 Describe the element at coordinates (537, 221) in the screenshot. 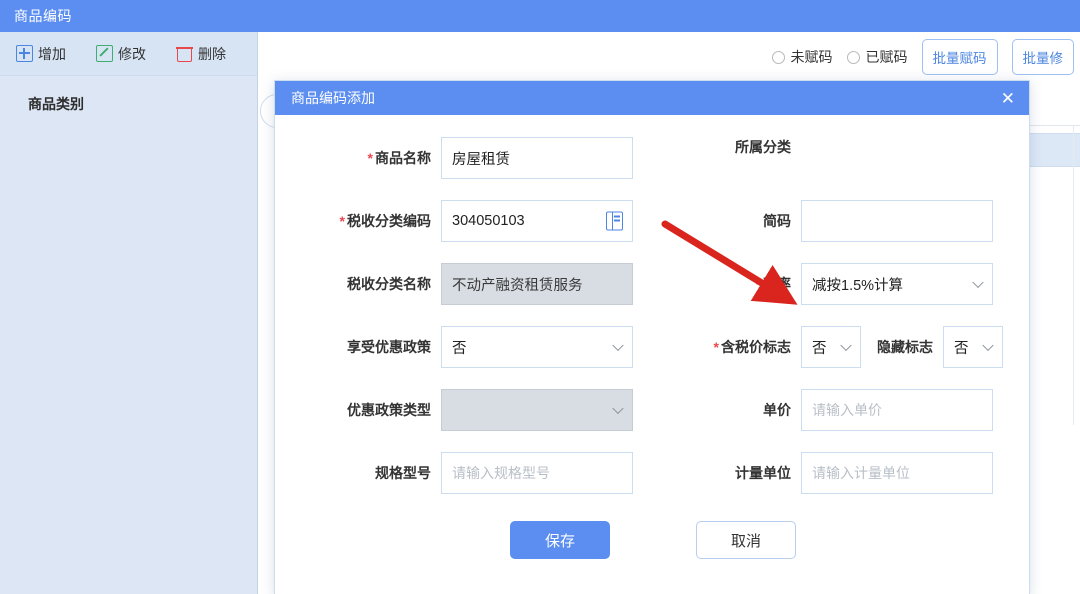

I see `tax-code-input: 304050103` at that location.